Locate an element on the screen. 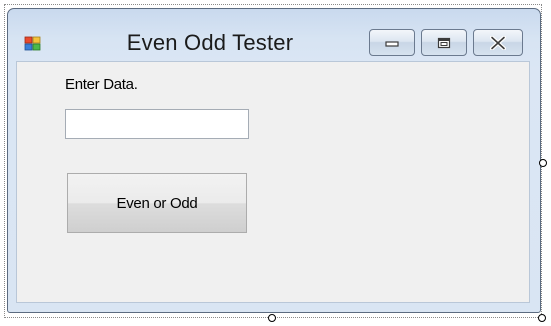  minimize-icon is located at coordinates (392, 43).